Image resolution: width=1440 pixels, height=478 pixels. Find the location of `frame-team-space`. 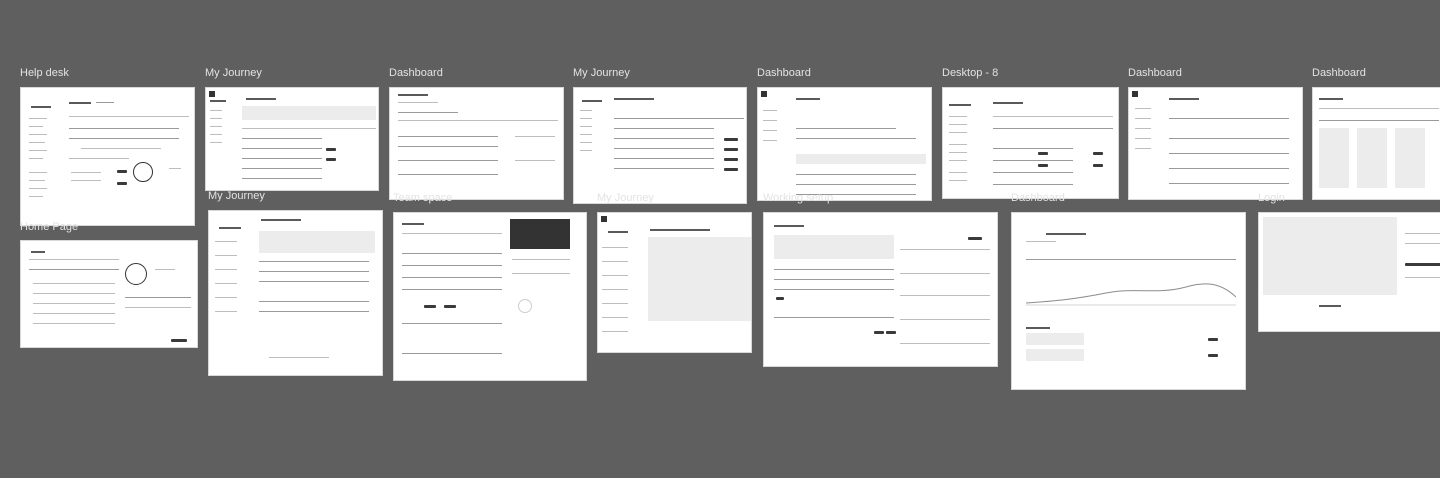

frame-team-space is located at coordinates (490, 296).